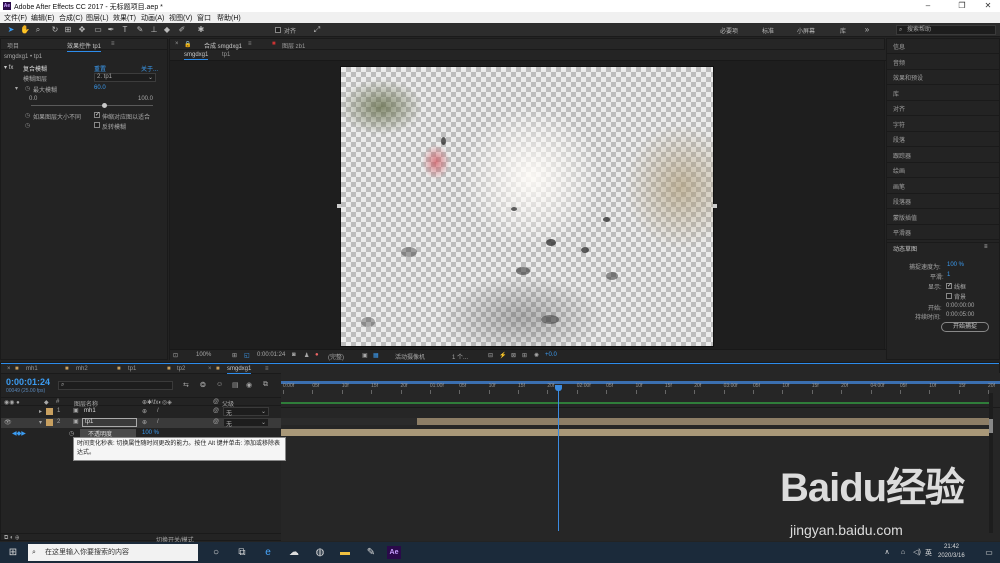 The height and width of the screenshot is (563, 1000). Describe the element at coordinates (8, 67) in the screenshot. I see `effect-expand-icon: ▾ fx` at that location.